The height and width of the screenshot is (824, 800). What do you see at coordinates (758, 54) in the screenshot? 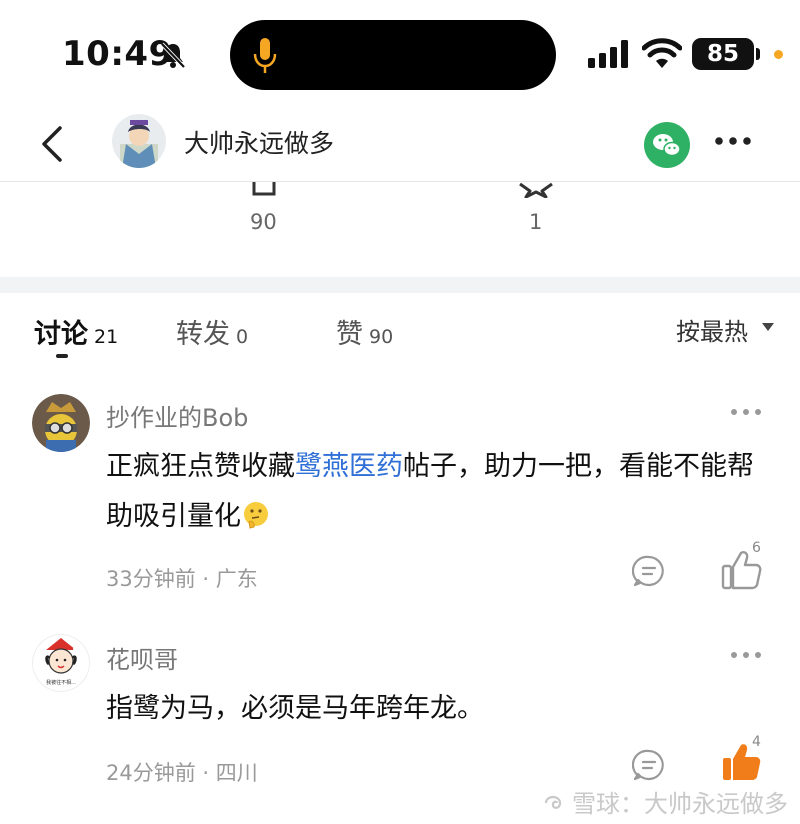
I see `battery-tip` at bounding box center [758, 54].